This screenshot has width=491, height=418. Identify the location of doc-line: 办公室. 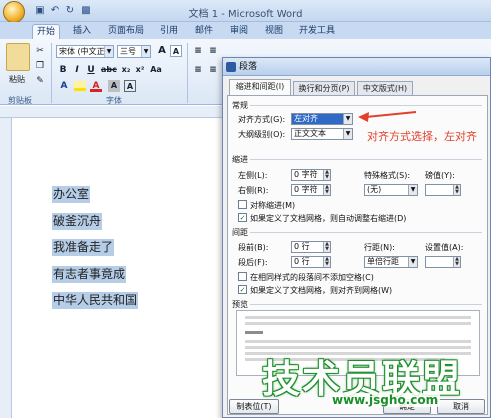
(71, 194).